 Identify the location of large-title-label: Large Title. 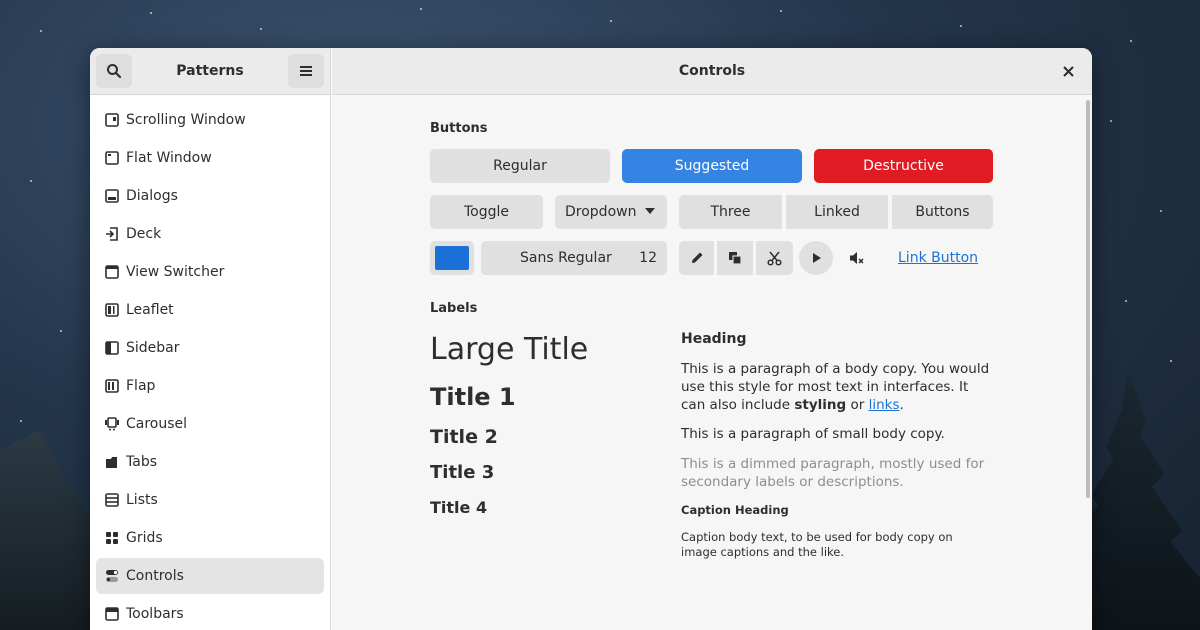
(509, 349).